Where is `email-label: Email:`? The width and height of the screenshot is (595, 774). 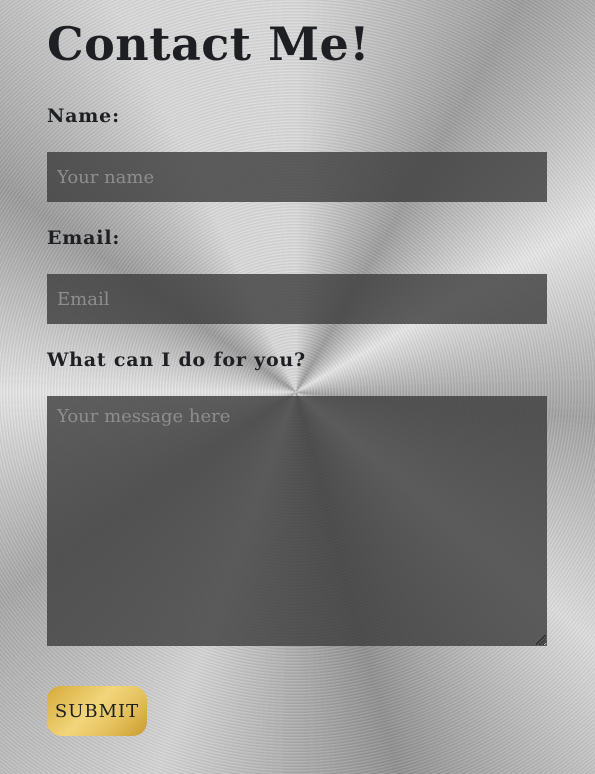
email-label: Email: is located at coordinates (84, 238).